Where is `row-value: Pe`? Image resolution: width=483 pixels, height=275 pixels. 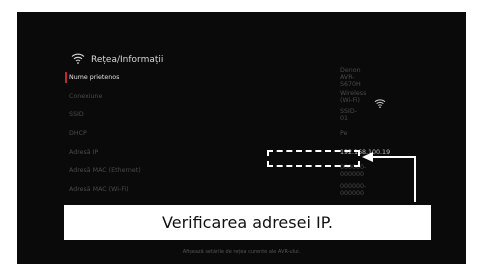
row-value: Pe is located at coordinates (344, 133).